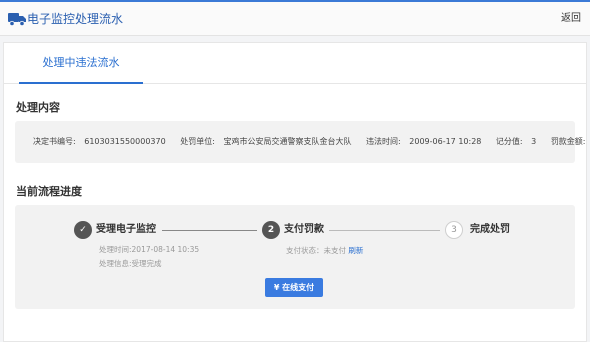 The image size is (590, 342). Describe the element at coordinates (355, 250) in the screenshot. I see `refresh-link: 刷新` at that location.